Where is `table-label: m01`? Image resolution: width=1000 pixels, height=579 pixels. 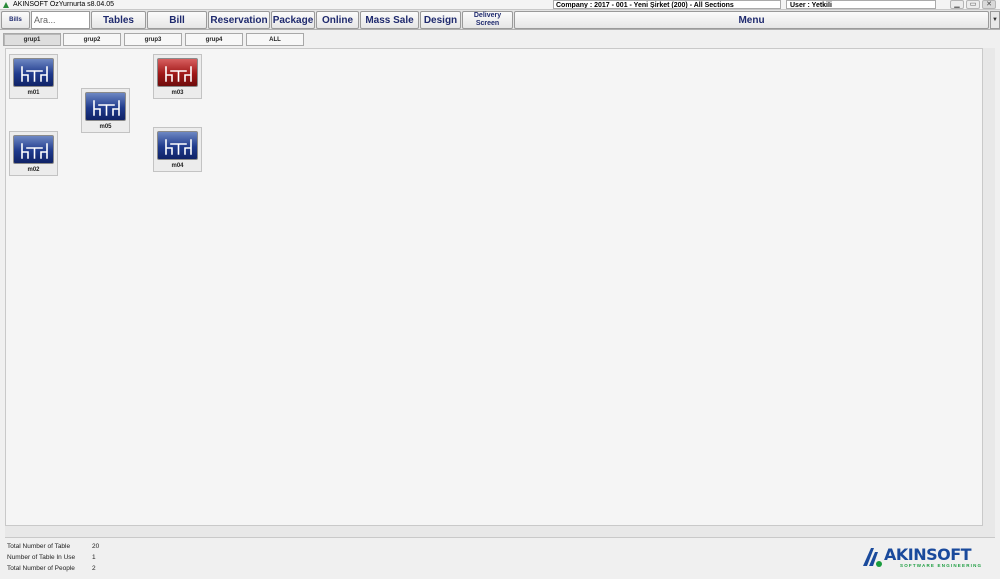 table-label: m01 is located at coordinates (33, 93).